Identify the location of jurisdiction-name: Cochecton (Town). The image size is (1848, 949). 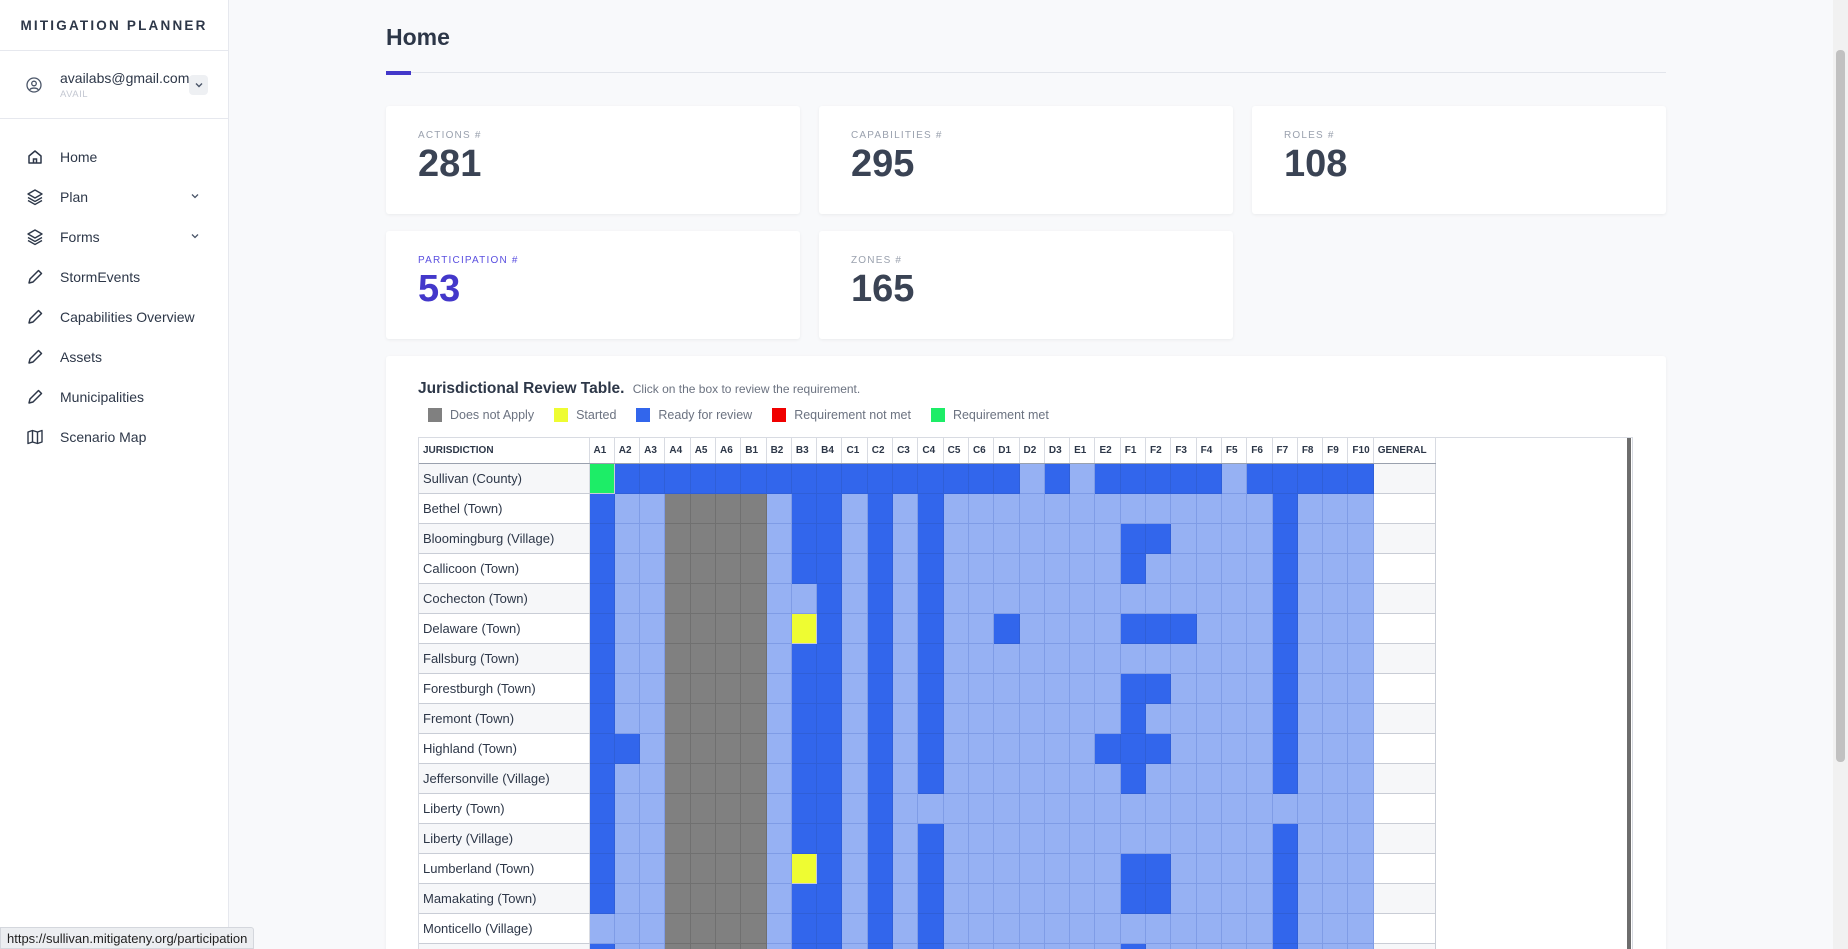
(504, 598).